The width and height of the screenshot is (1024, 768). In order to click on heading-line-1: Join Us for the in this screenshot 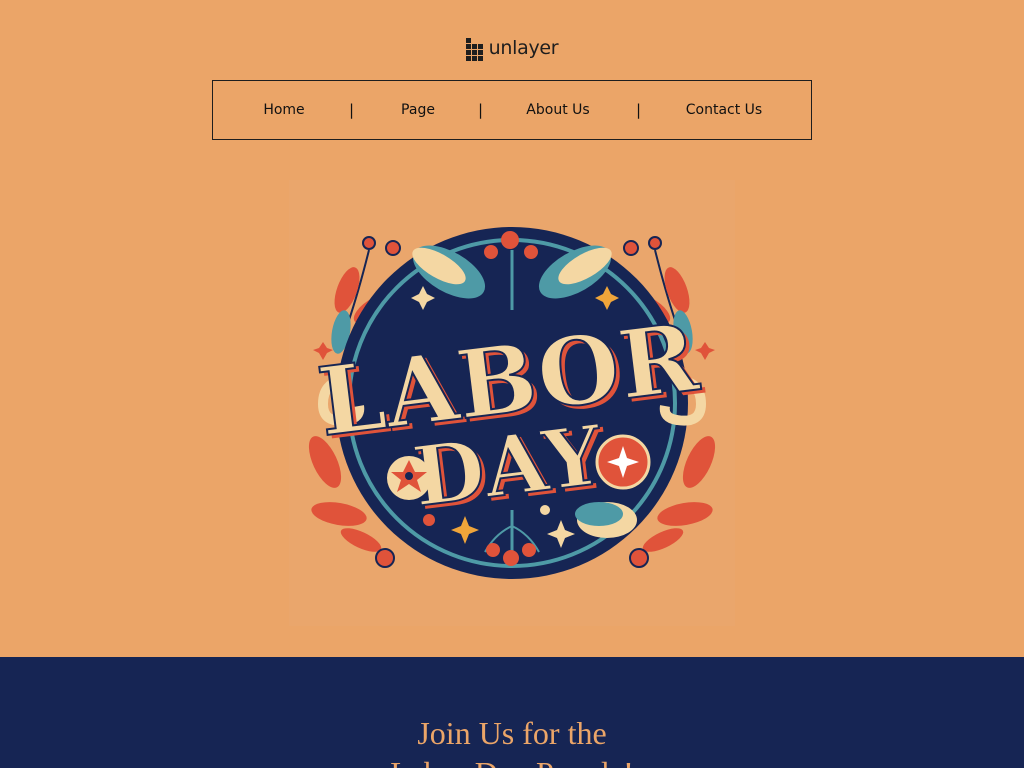, I will do `click(512, 733)`.